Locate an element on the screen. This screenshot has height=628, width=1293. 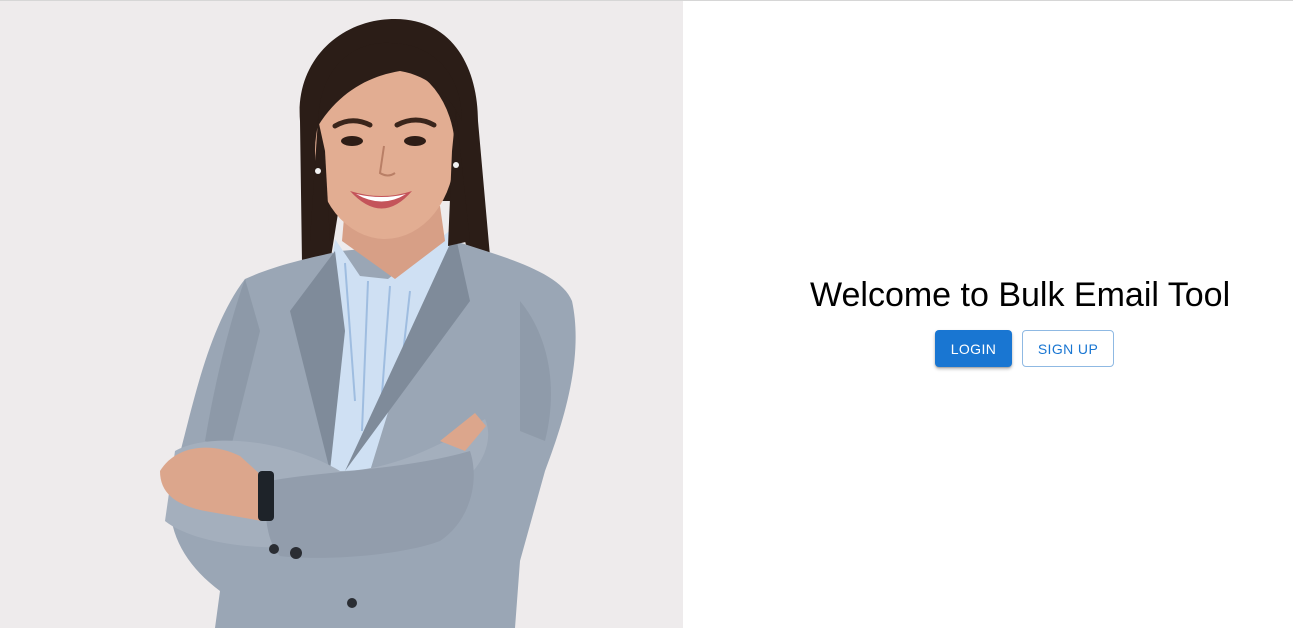
login-button: LOGIN is located at coordinates (973, 348).